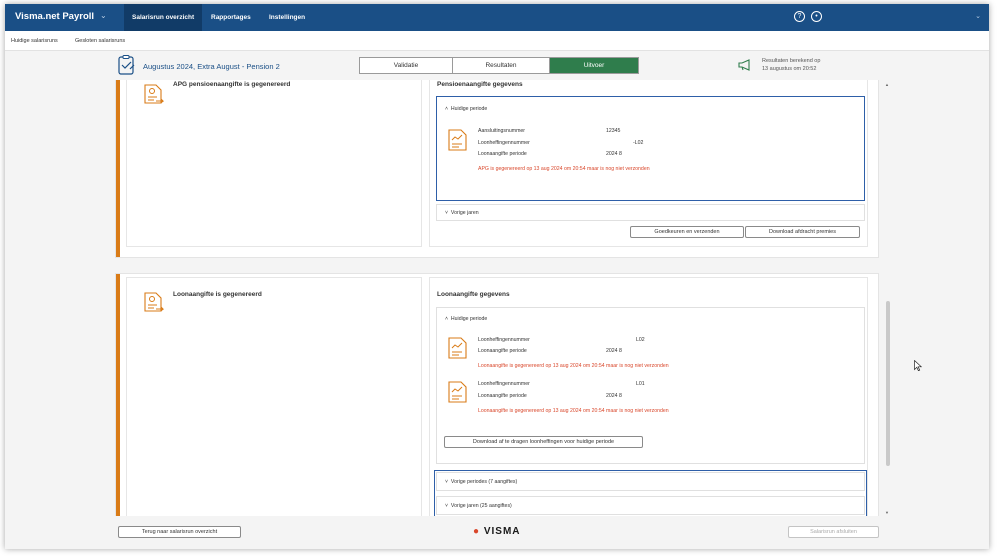  What do you see at coordinates (501, 65) in the screenshot?
I see `tab-resultaten: Resultaten` at bounding box center [501, 65].